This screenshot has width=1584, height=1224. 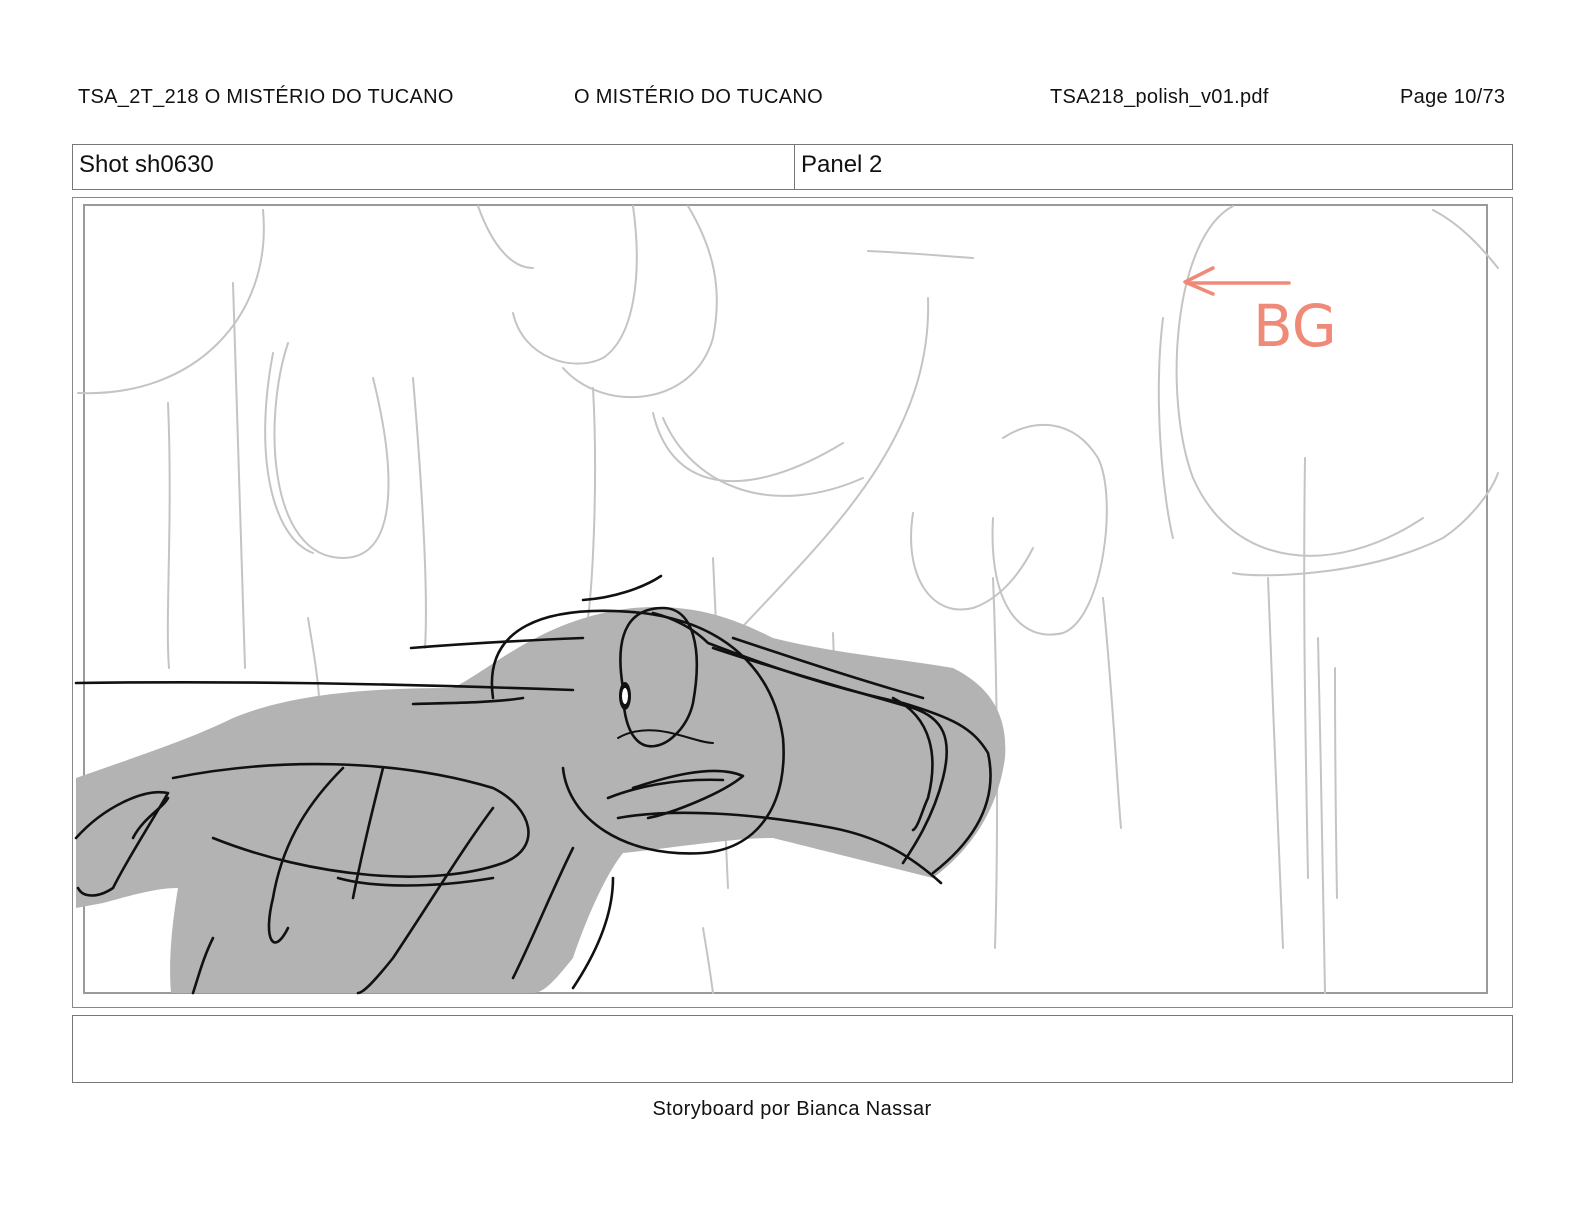 I want to click on episode-title: TSA_2T_218 O MISTÉRIO DO TUCANO, so click(x=266, y=97).